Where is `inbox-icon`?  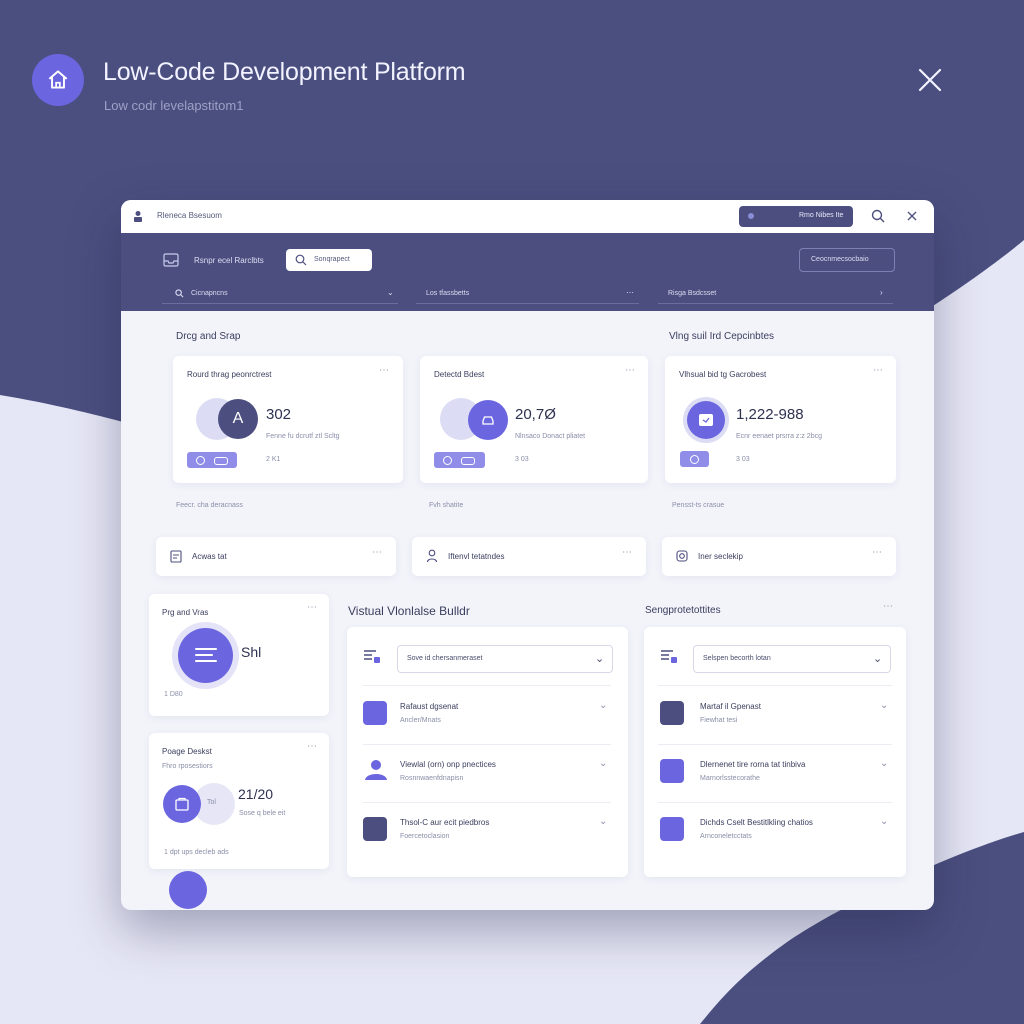 inbox-icon is located at coordinates (171, 260).